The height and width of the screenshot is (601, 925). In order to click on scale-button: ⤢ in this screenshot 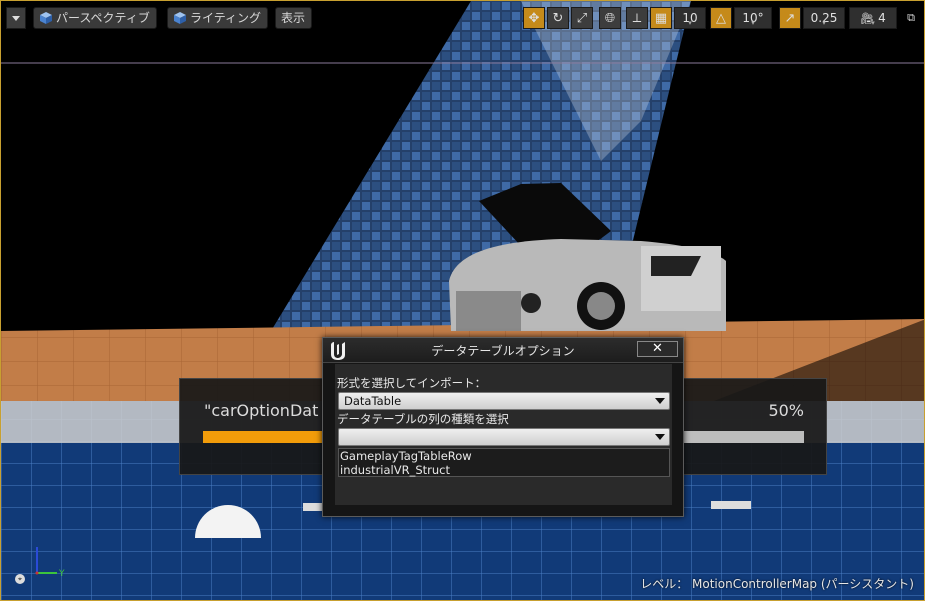, I will do `click(582, 18)`.